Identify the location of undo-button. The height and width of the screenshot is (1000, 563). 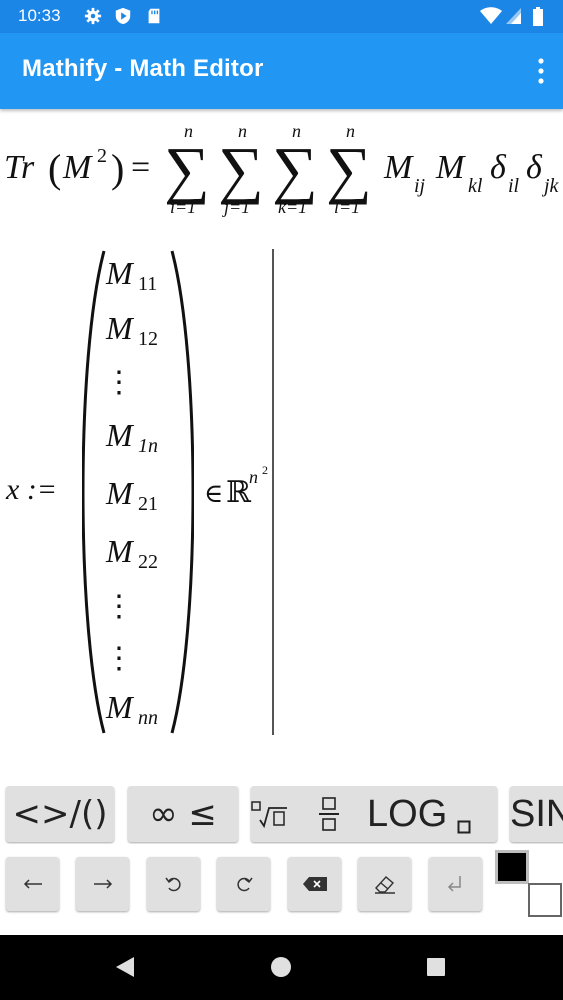
(173, 884).